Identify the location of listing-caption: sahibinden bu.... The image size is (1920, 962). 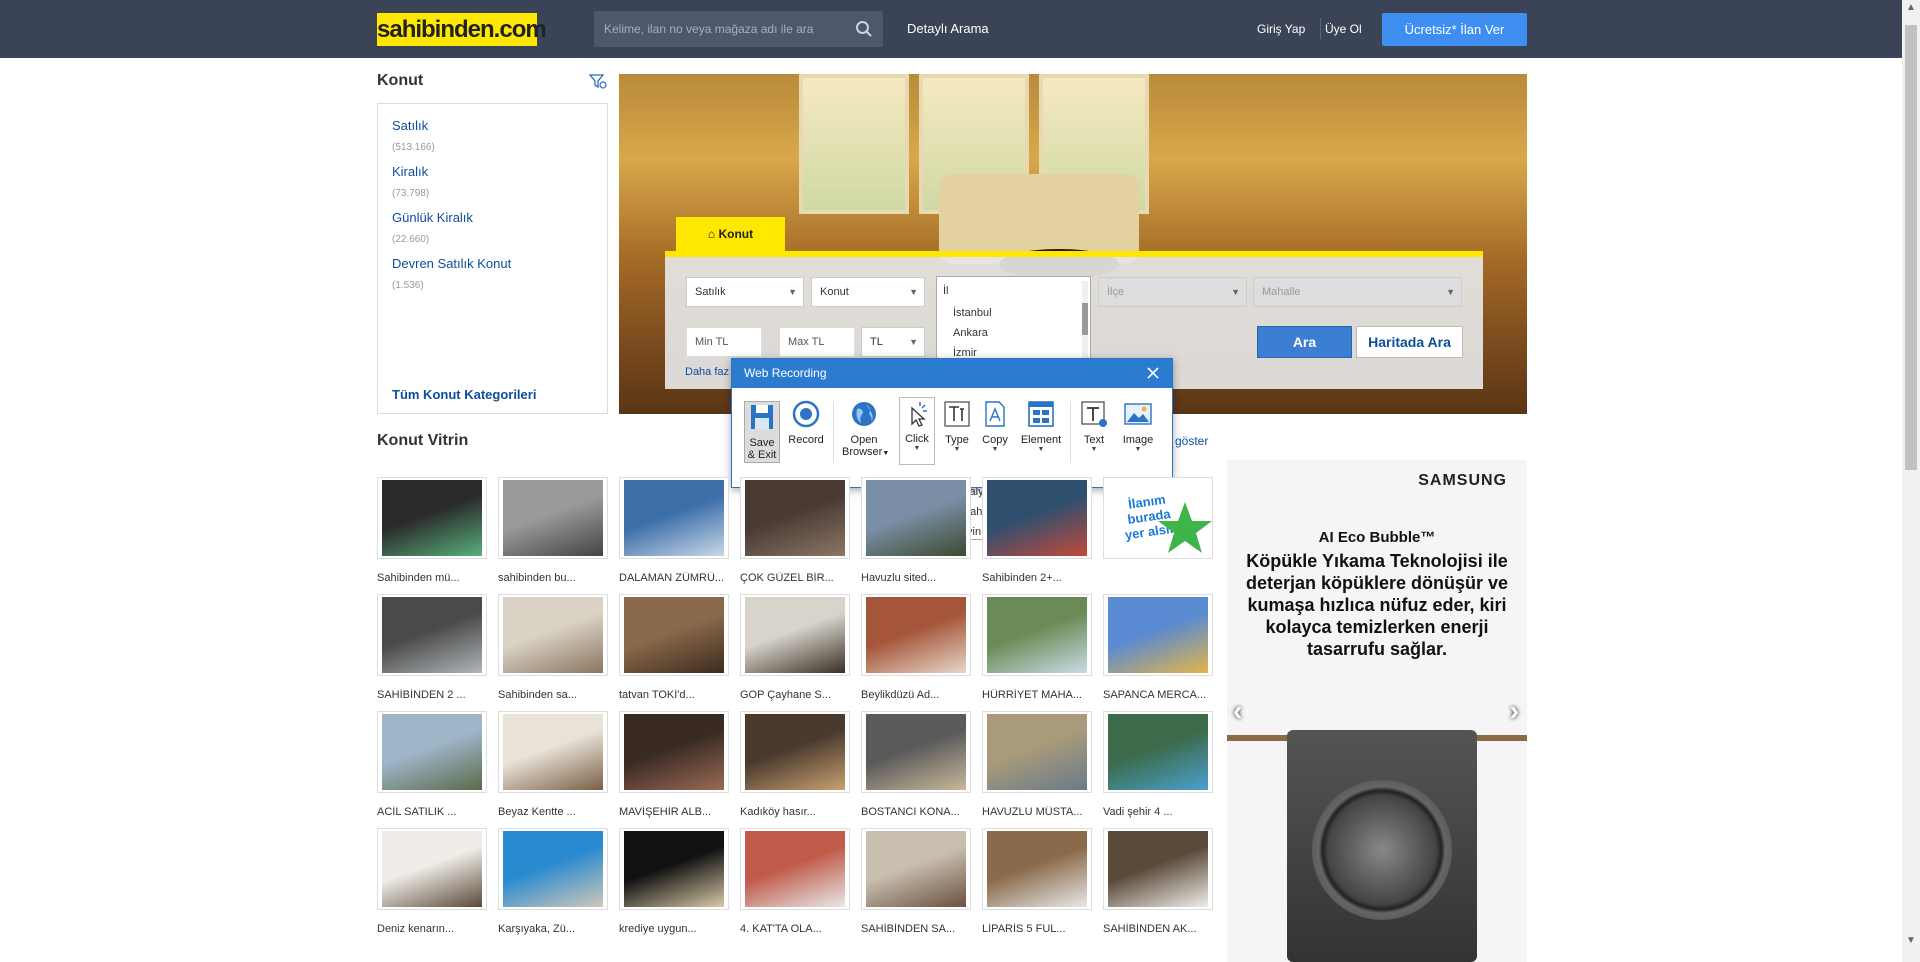
(557, 578).